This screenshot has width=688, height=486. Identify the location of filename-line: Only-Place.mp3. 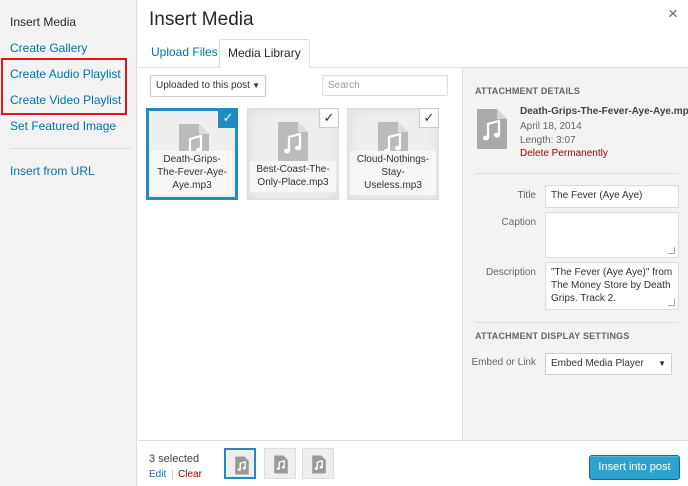
(293, 182).